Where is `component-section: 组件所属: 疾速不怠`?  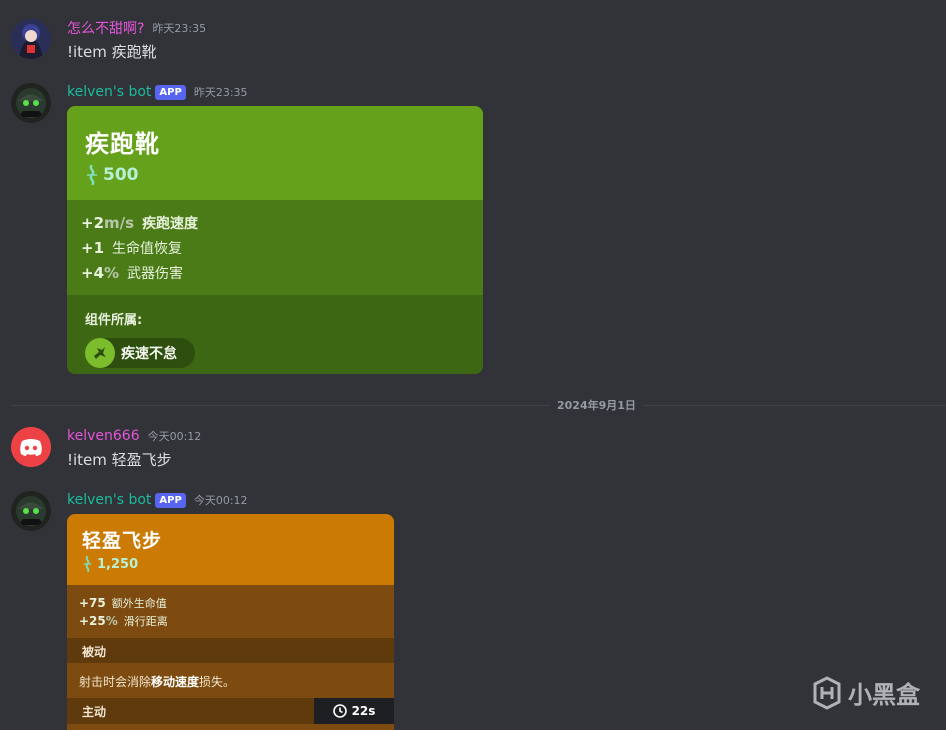
component-section: 组件所属: 疾速不怠 is located at coordinates (275, 334).